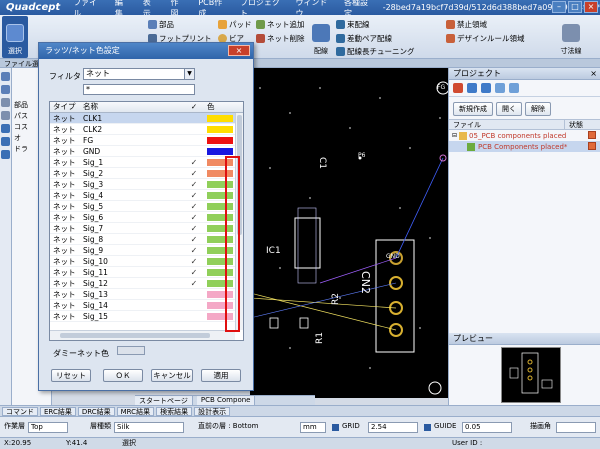 The image size is (600, 449). What do you see at coordinates (172, 375) in the screenshot?
I see `cancel-button: キャンセル` at bounding box center [172, 375].